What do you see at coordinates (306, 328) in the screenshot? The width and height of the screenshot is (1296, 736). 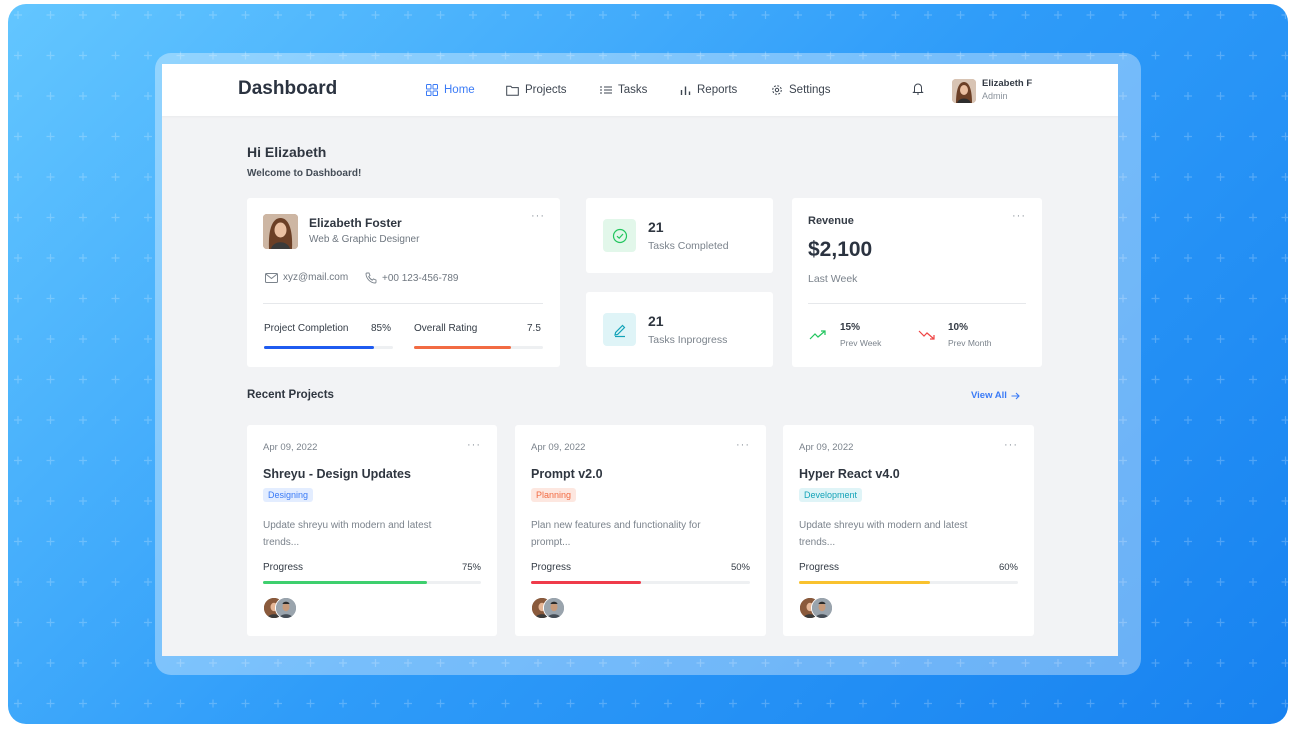 I see `metric-label-completion: Project Completion` at bounding box center [306, 328].